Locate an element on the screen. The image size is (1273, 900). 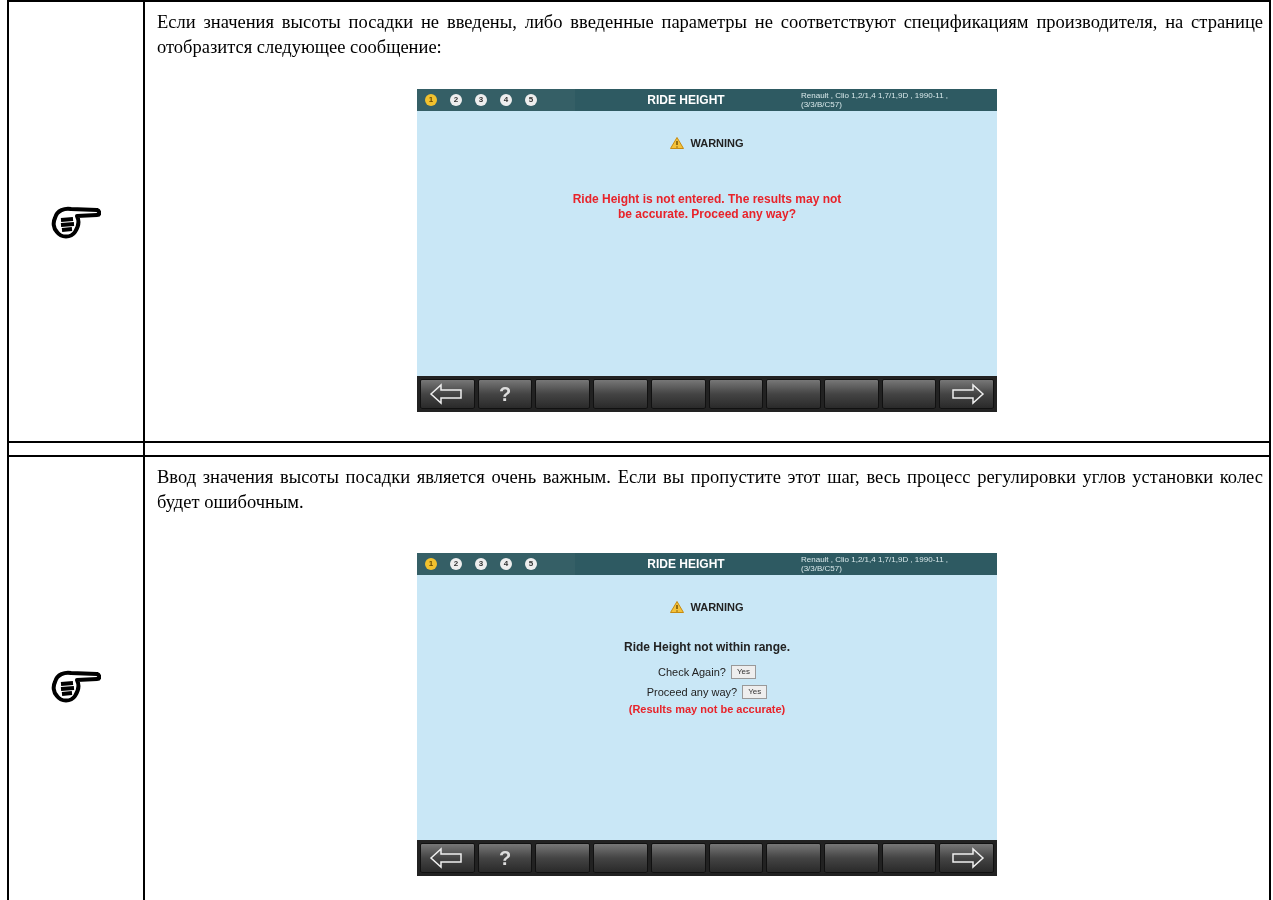
accuracy-note: (Results may not be accurate) is located at coordinates (707, 709).